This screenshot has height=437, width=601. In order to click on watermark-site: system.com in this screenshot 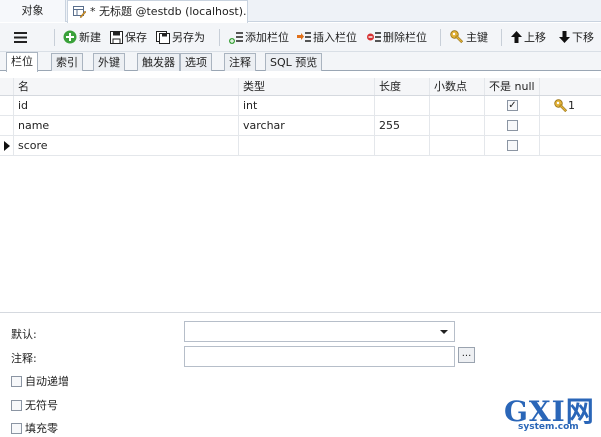, I will do `click(548, 427)`.